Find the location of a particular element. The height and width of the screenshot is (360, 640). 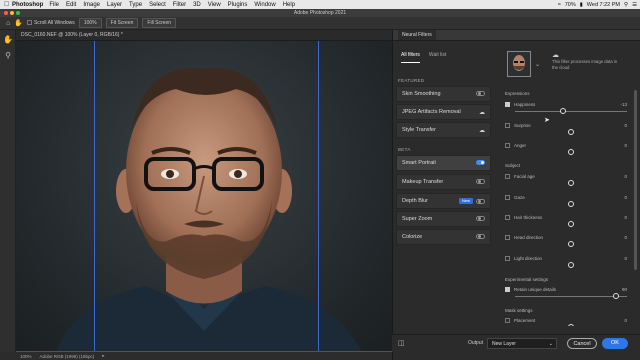

filter-row-makeup-transfer: Makeup Transfer is located at coordinates (443, 182).